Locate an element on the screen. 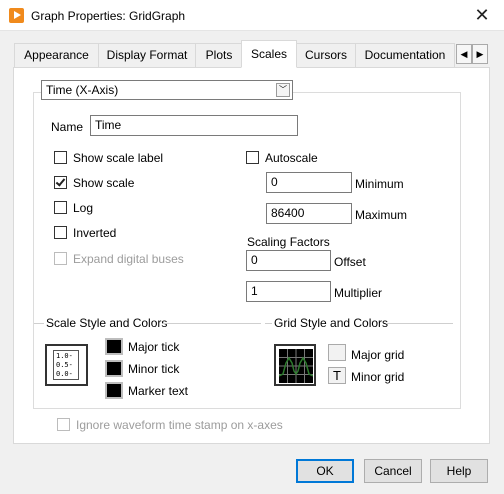  tab-cursors: Cursors is located at coordinates (326, 55).